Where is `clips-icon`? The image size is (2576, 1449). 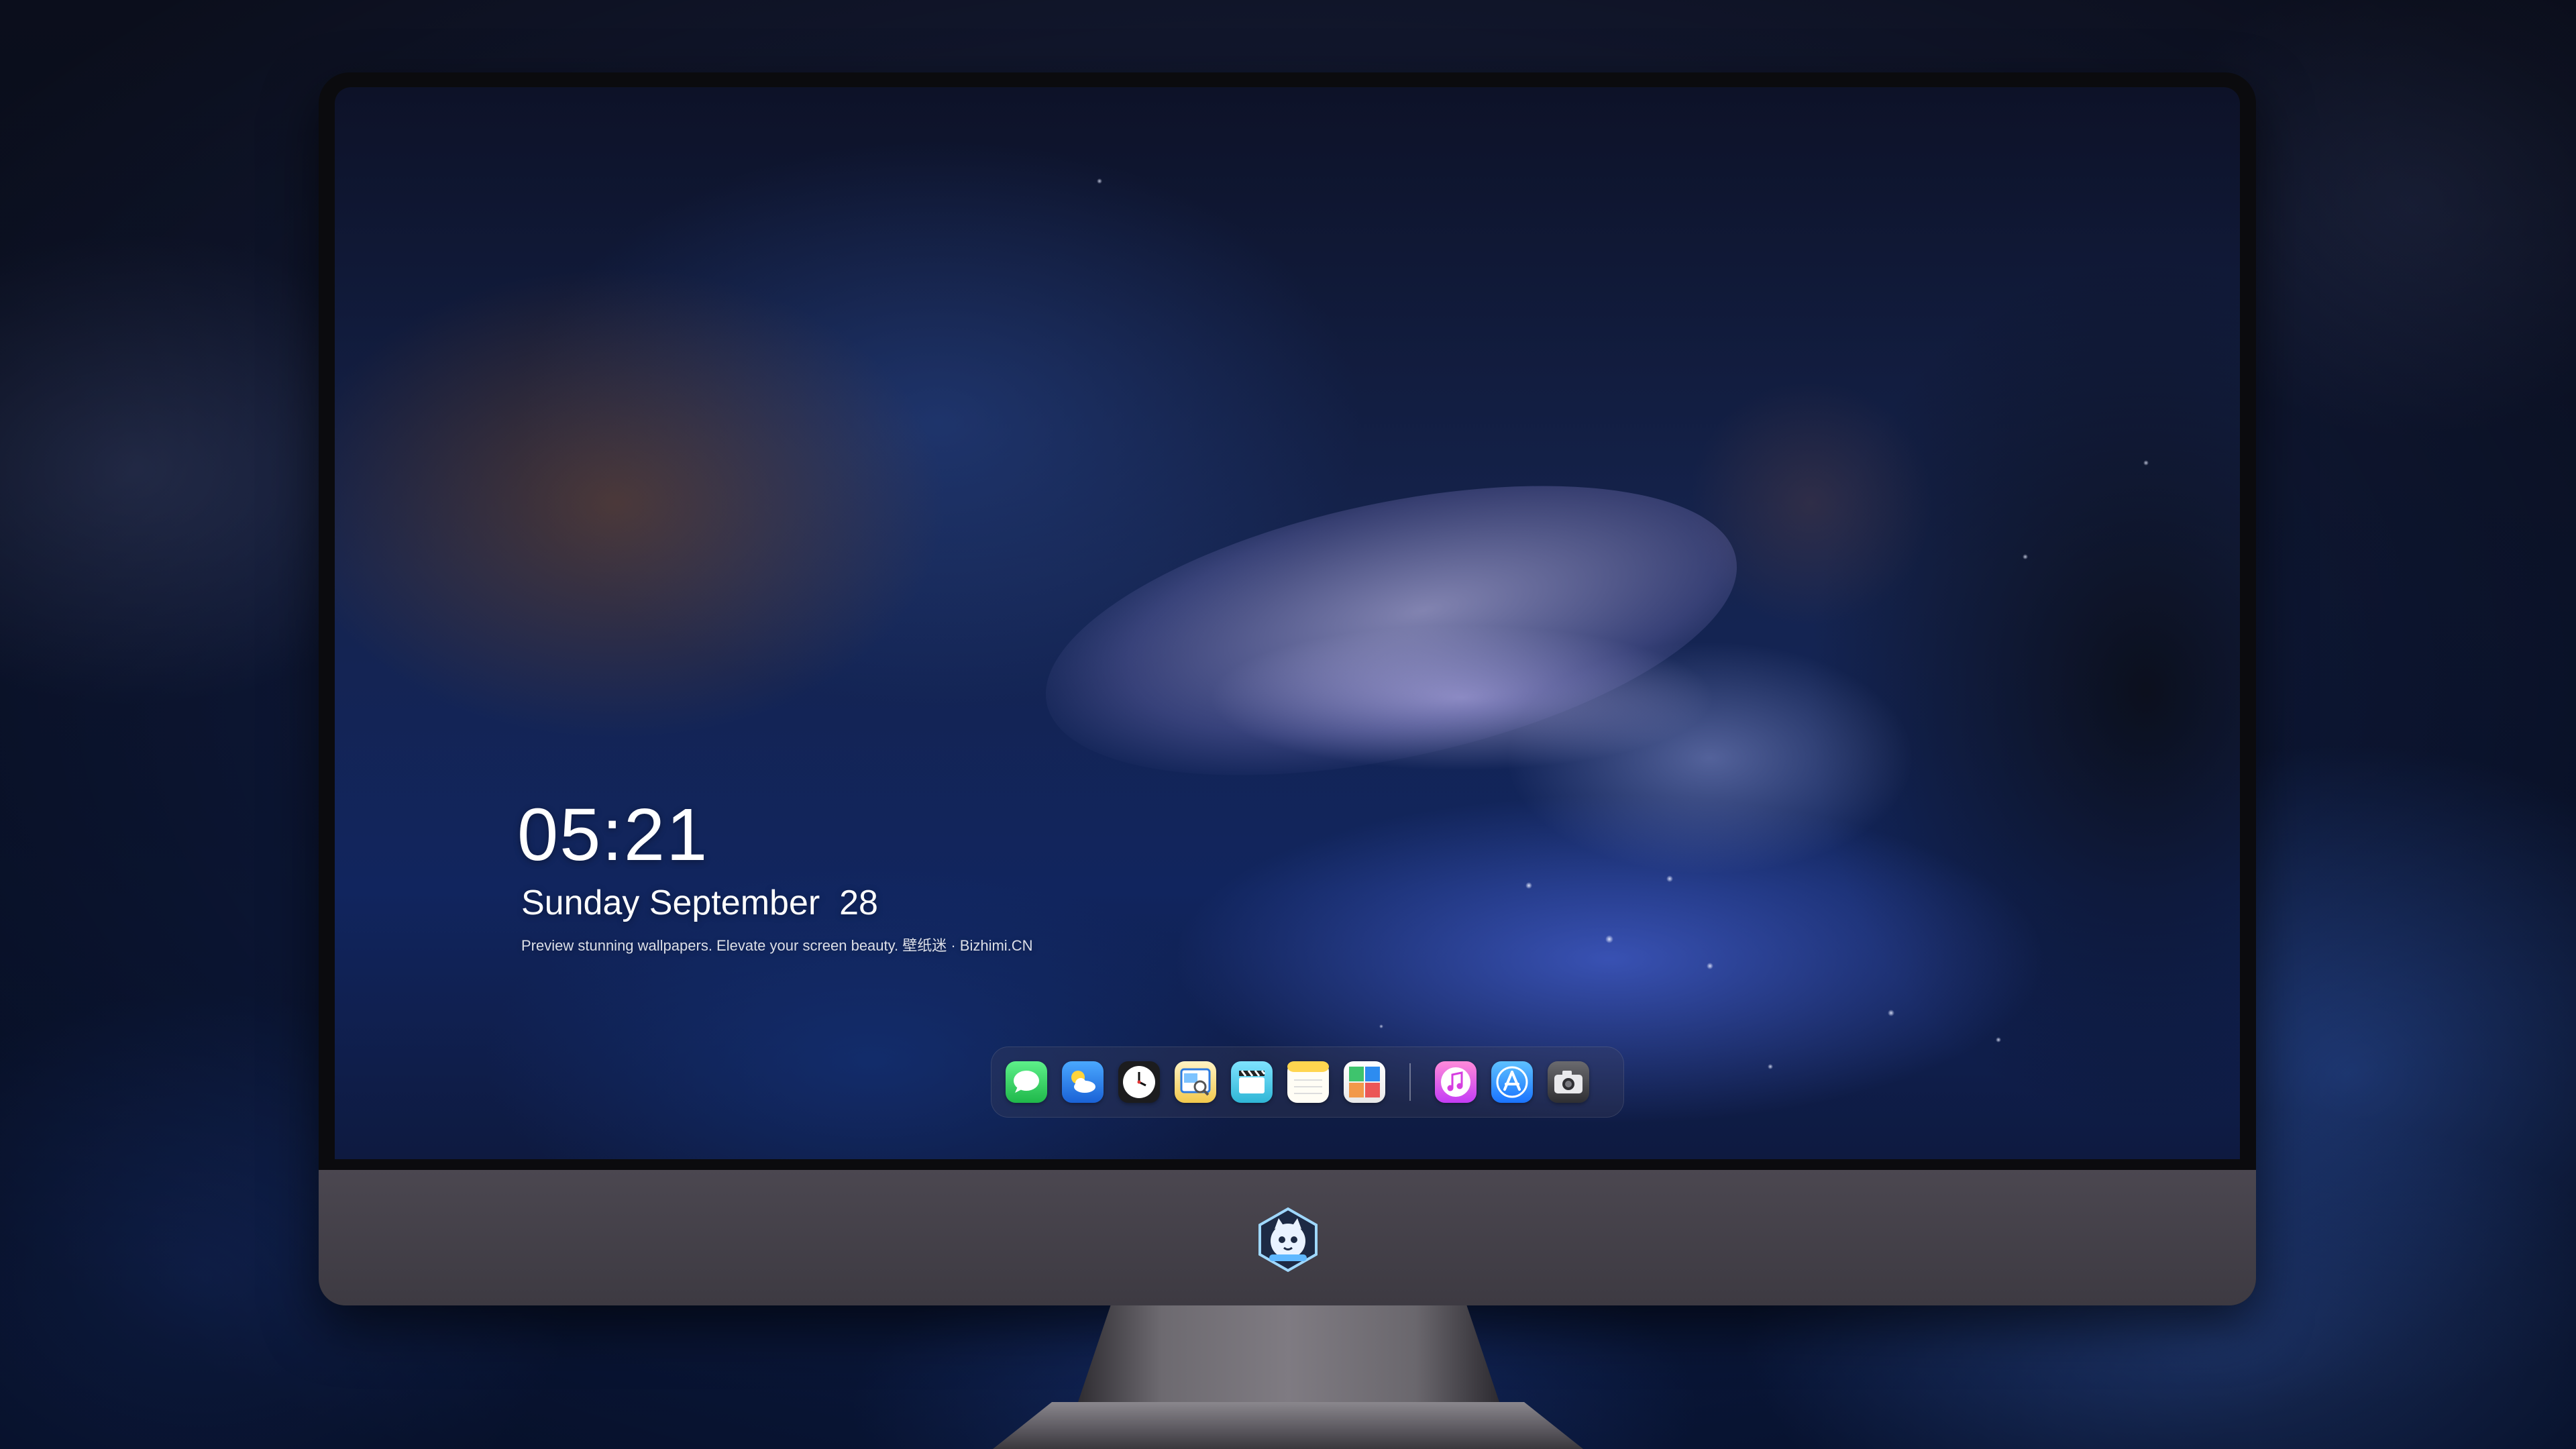
clips-icon is located at coordinates (1252, 1082).